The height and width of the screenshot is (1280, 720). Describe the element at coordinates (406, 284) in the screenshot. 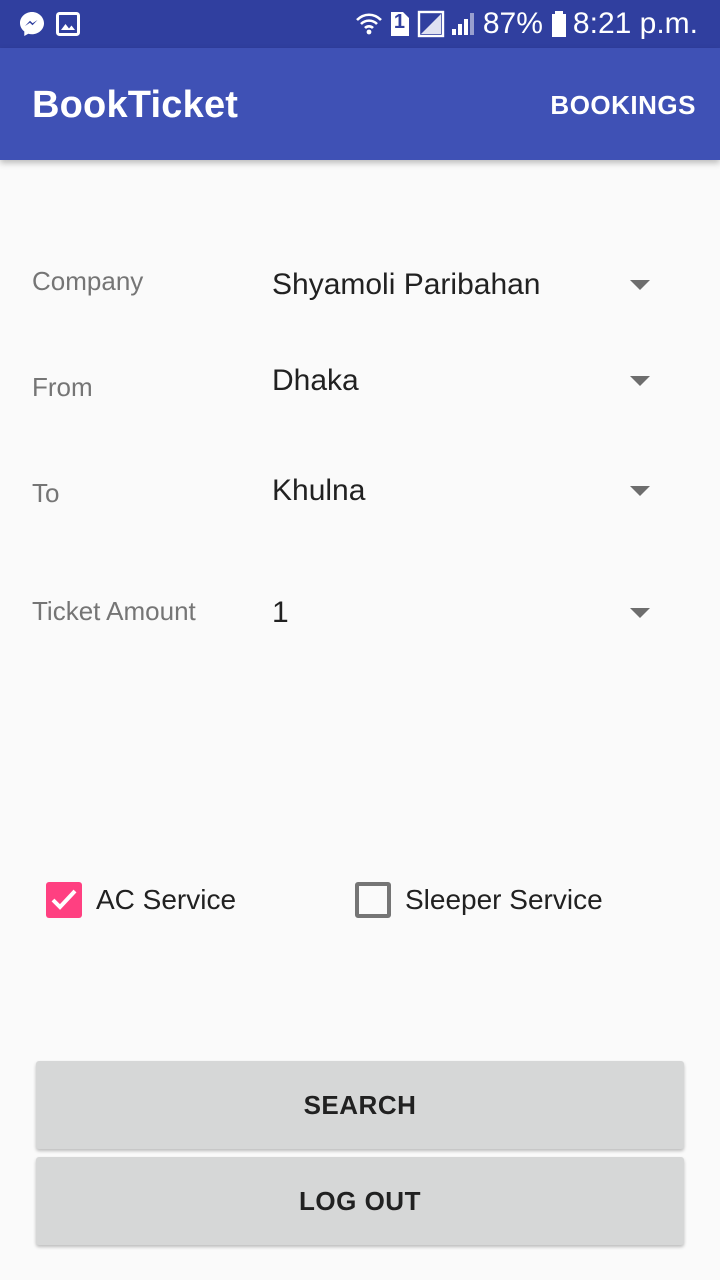

I see `company-value: Shyamoli Paribahan` at that location.